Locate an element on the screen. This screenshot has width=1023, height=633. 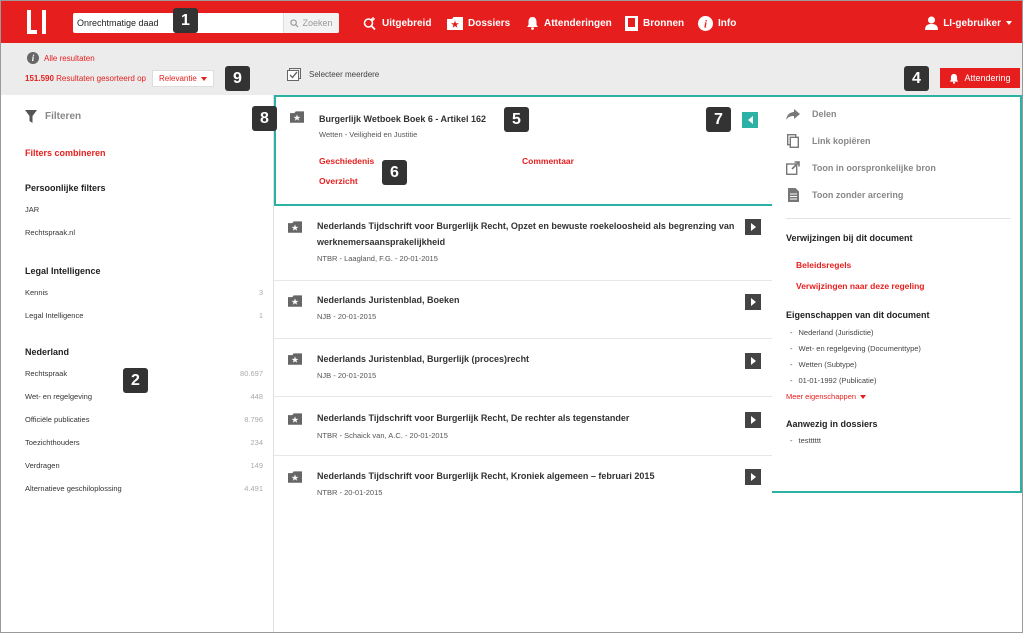
all-results-link: i Alle resultaten is located at coordinates (61, 58).